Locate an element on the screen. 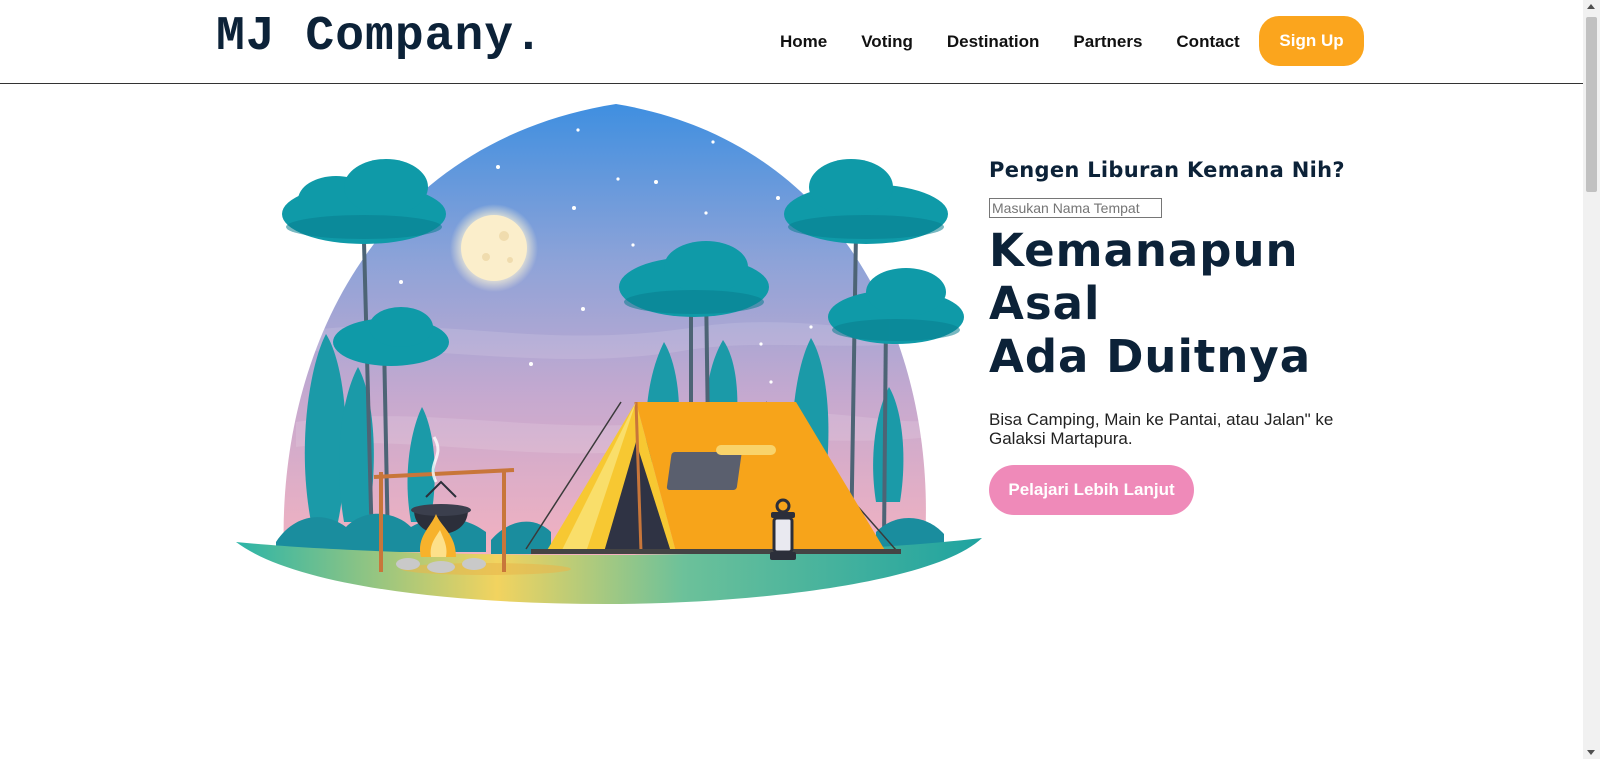  nav-links: Home Voting Destination Partners Contact is located at coordinates (1010, 42).